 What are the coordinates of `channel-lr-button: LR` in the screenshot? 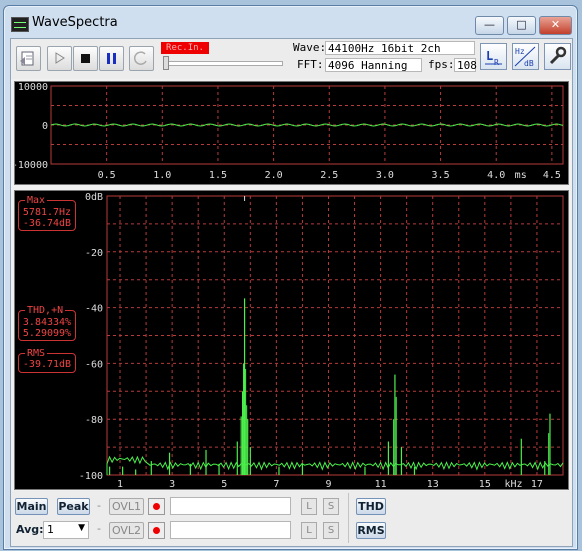 It's located at (493, 56).